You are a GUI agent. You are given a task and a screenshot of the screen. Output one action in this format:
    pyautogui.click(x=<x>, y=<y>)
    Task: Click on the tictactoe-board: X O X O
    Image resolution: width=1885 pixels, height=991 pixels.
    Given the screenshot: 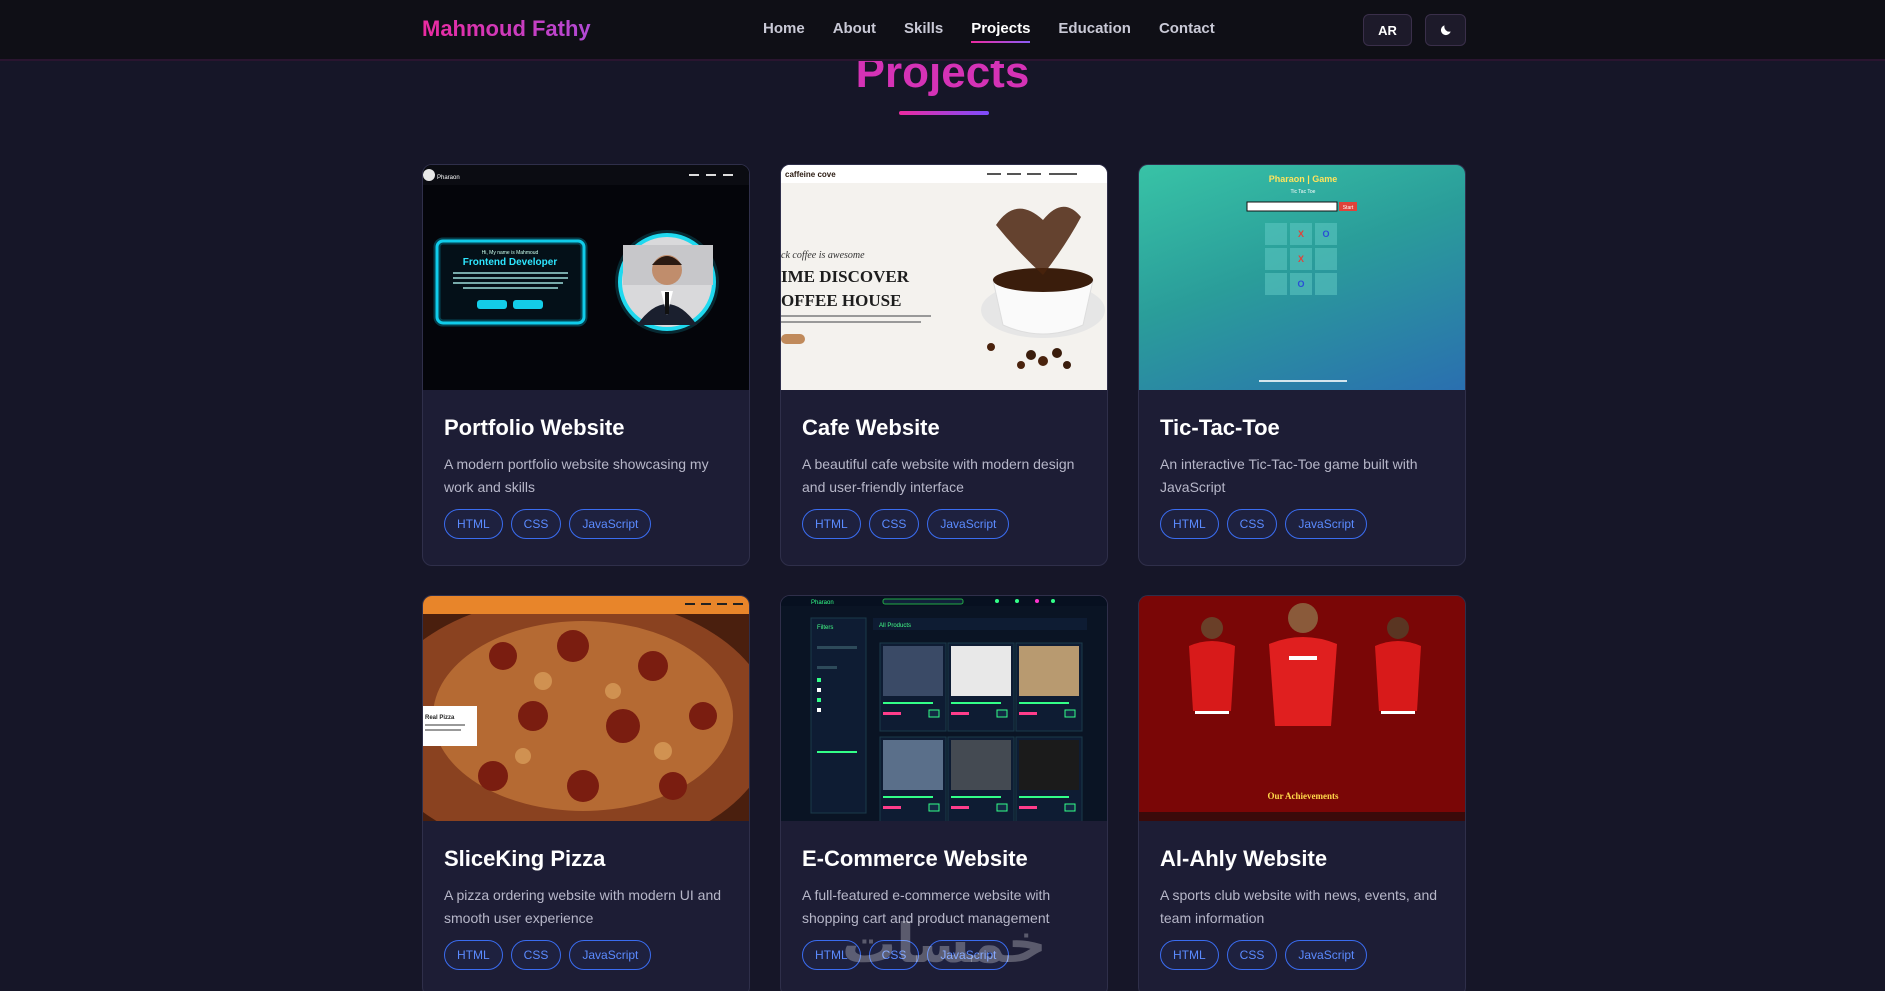 What is the action you would take?
    pyautogui.click(x=1301, y=259)
    